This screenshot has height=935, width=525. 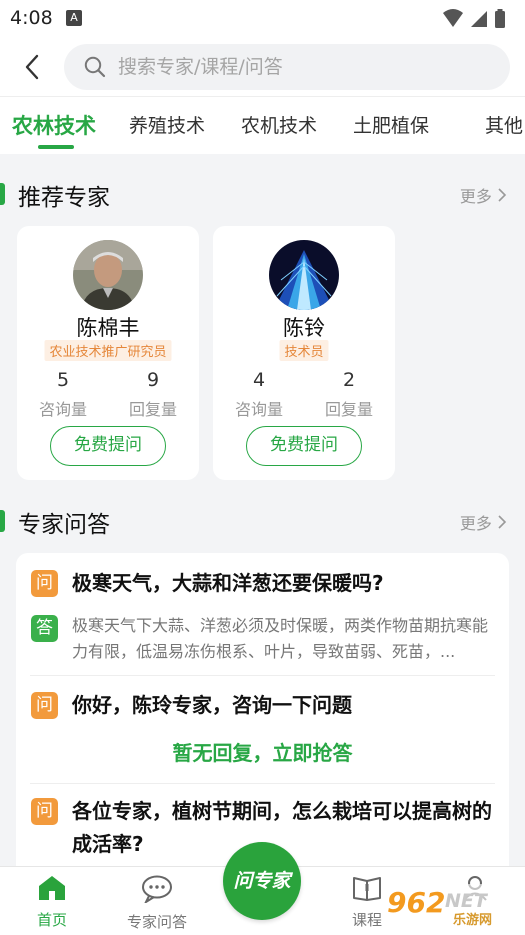 What do you see at coordinates (63, 380) in the screenshot?
I see `consult-count: 5` at bounding box center [63, 380].